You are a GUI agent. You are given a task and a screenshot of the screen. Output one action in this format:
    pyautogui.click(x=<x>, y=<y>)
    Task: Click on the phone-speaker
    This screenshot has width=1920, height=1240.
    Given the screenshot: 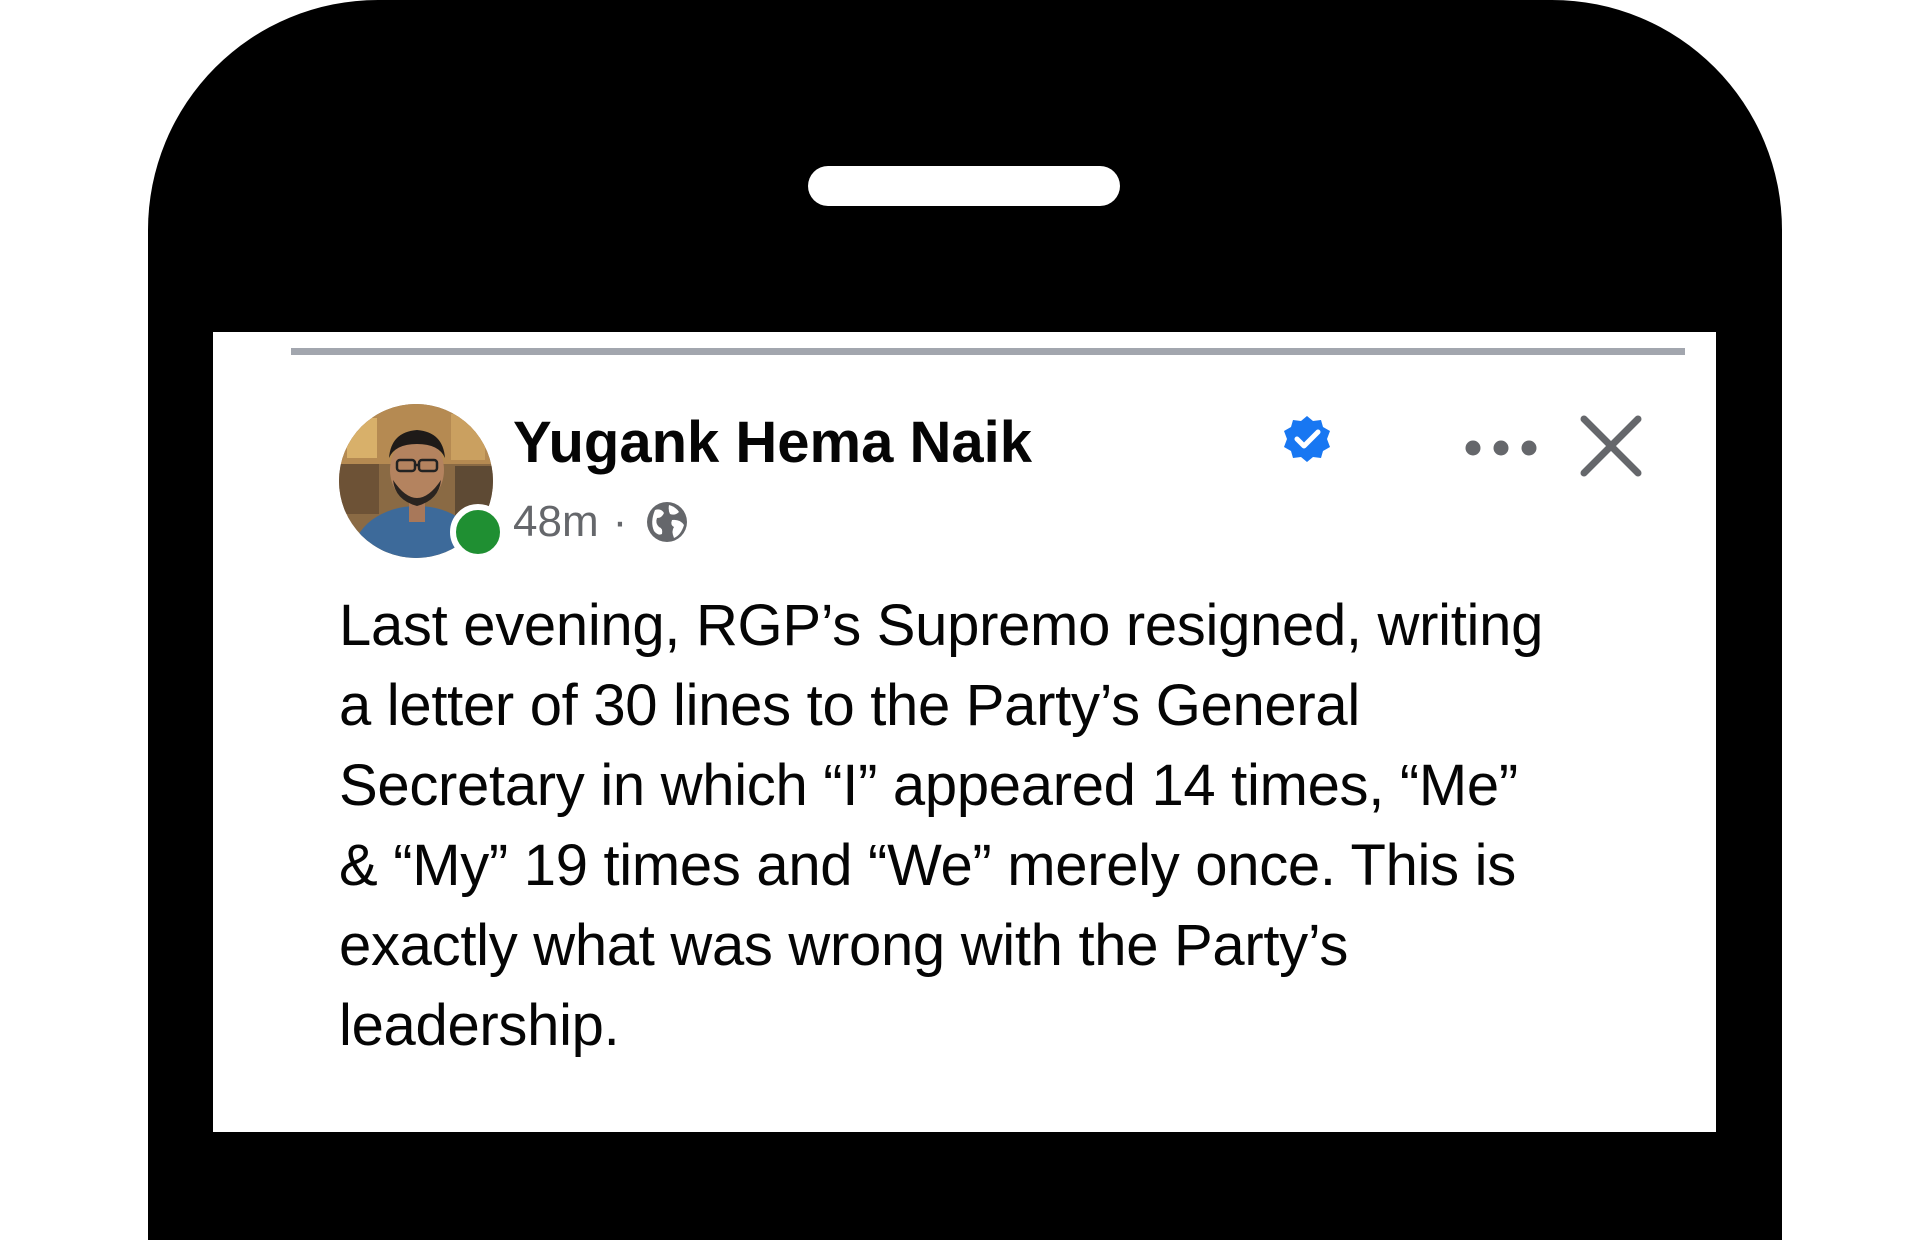 What is the action you would take?
    pyautogui.click(x=964, y=186)
    